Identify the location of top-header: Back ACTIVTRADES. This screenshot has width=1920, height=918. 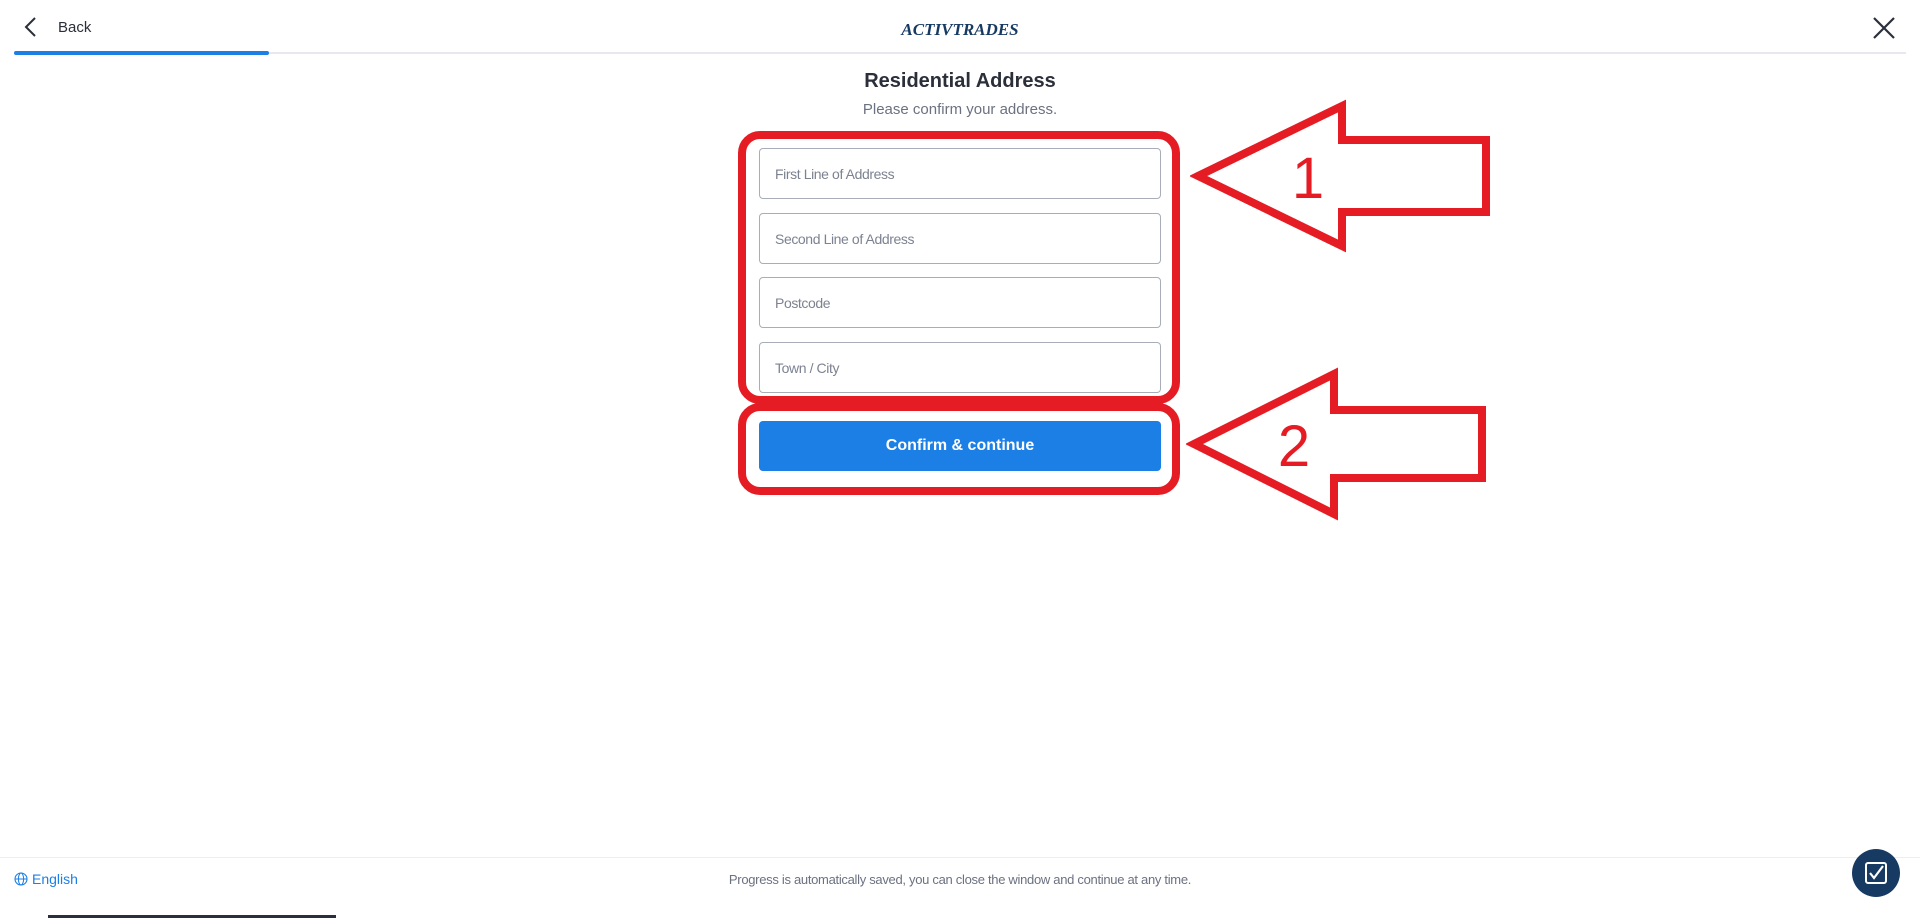
(960, 28).